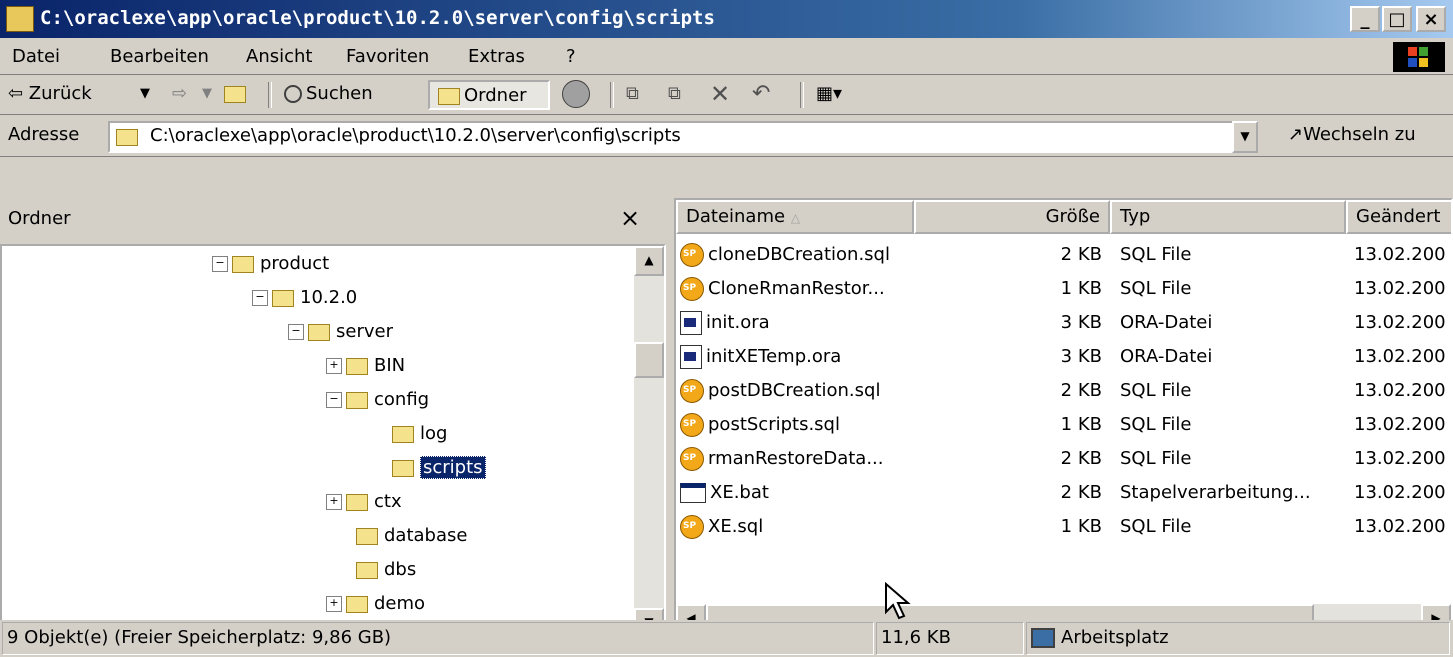 The image size is (1453, 657). Describe the element at coordinates (1063, 357) in the screenshot. I see `table-row: initXETemp.ora 3 KB ORA-Datei 13.02.200` at that location.